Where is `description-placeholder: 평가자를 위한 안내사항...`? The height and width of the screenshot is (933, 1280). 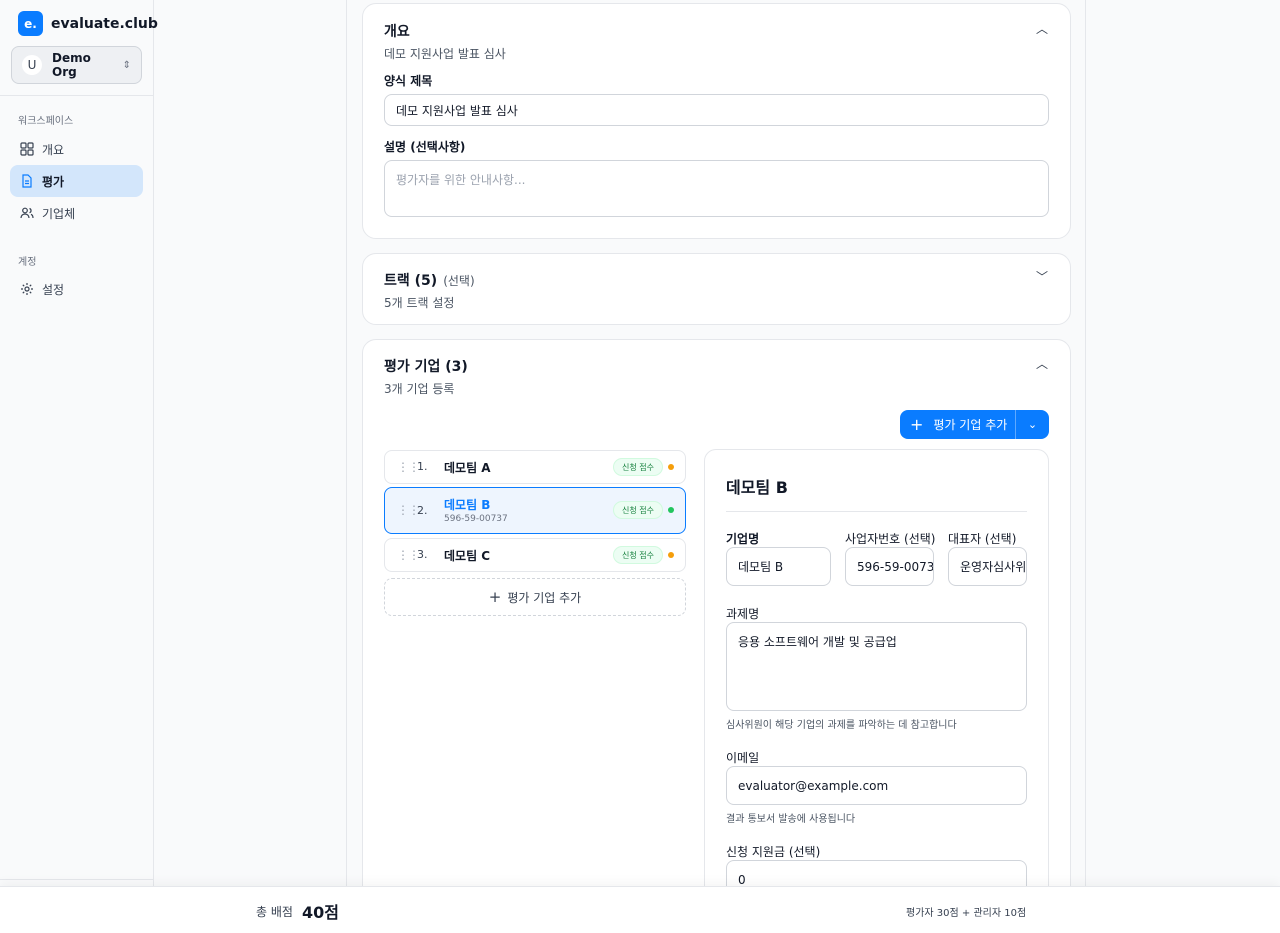 description-placeholder: 평가자를 위한 안내사항... is located at coordinates (461, 180).